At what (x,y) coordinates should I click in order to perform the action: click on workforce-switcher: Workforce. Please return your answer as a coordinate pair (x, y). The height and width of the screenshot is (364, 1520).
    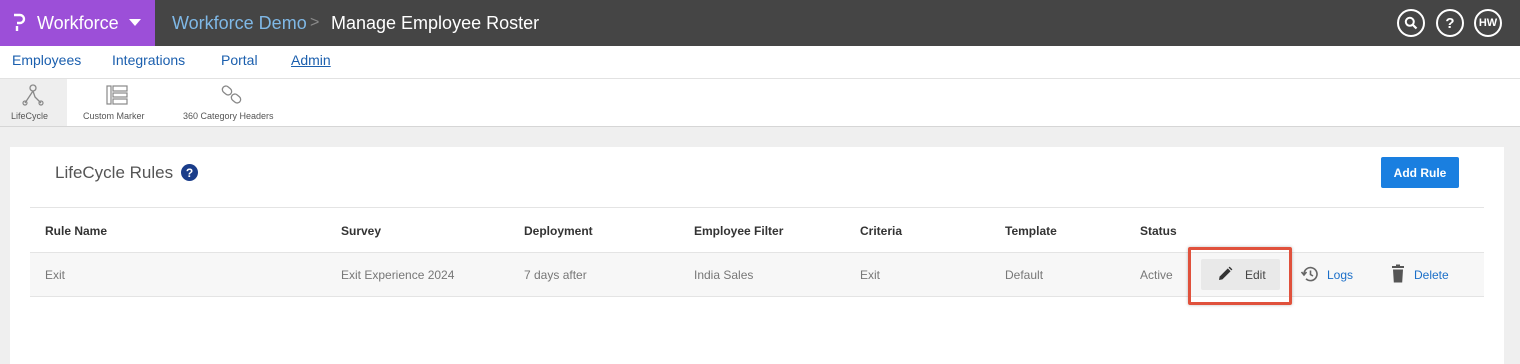
    Looking at the image, I should click on (77, 23).